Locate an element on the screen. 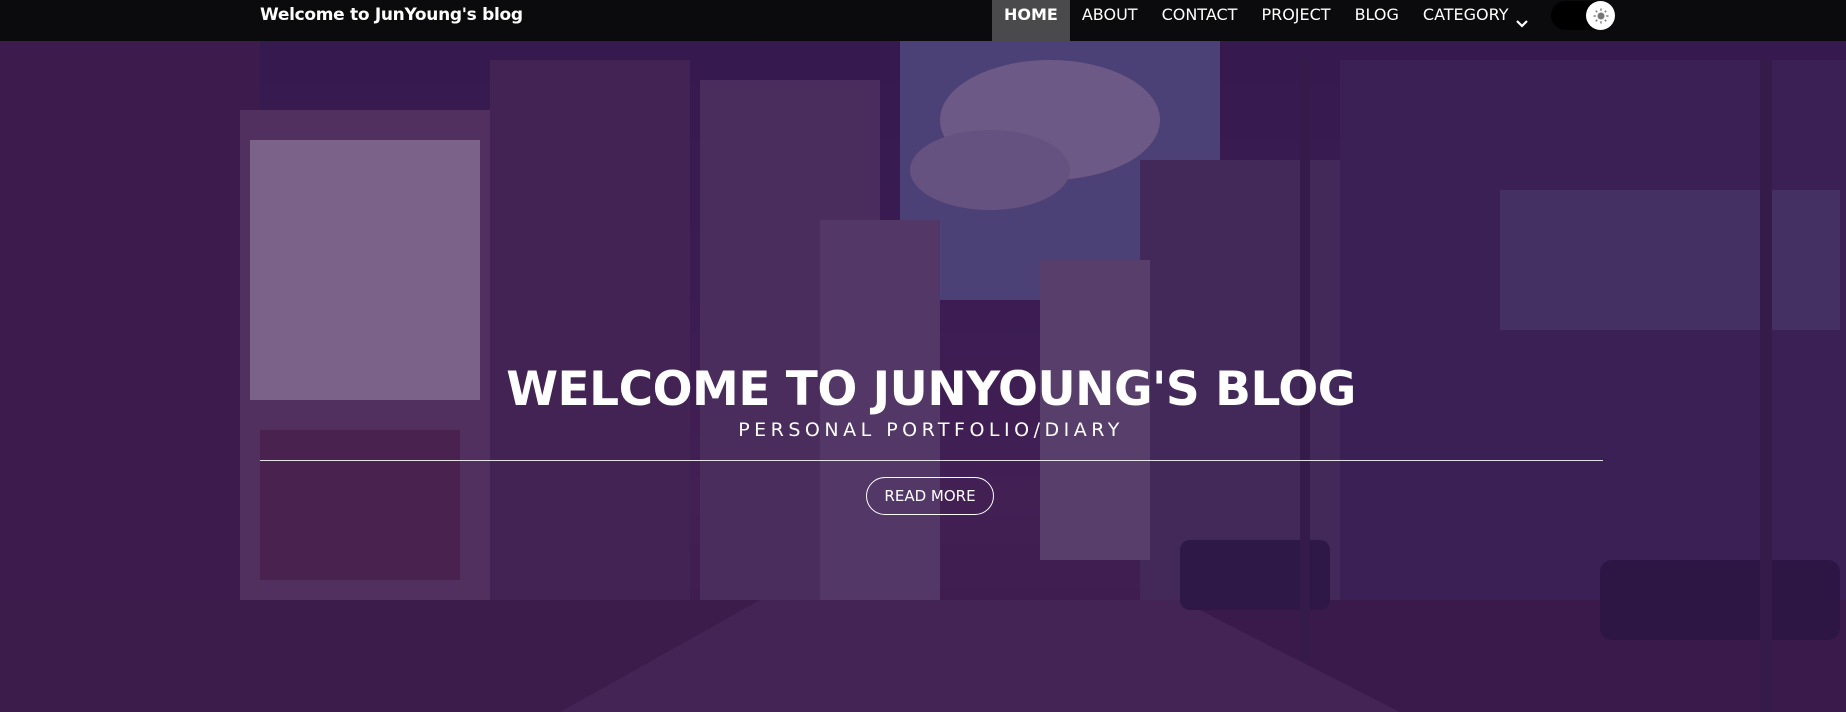 This screenshot has width=1846, height=712. nav-item-label: PROJECT is located at coordinates (1296, 14).